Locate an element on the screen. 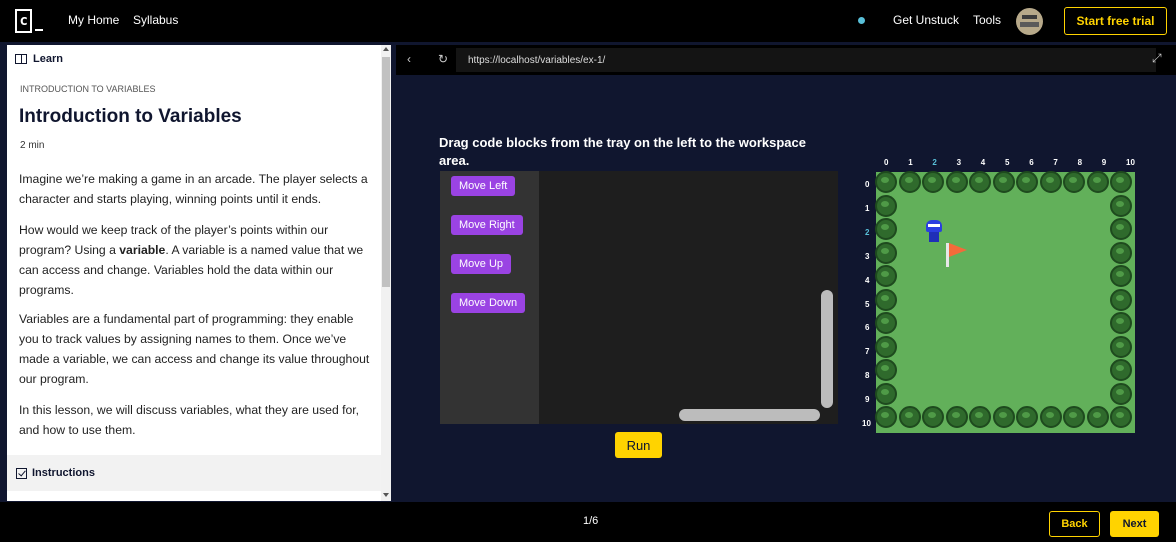  learn-label: Learn is located at coordinates (48, 59).